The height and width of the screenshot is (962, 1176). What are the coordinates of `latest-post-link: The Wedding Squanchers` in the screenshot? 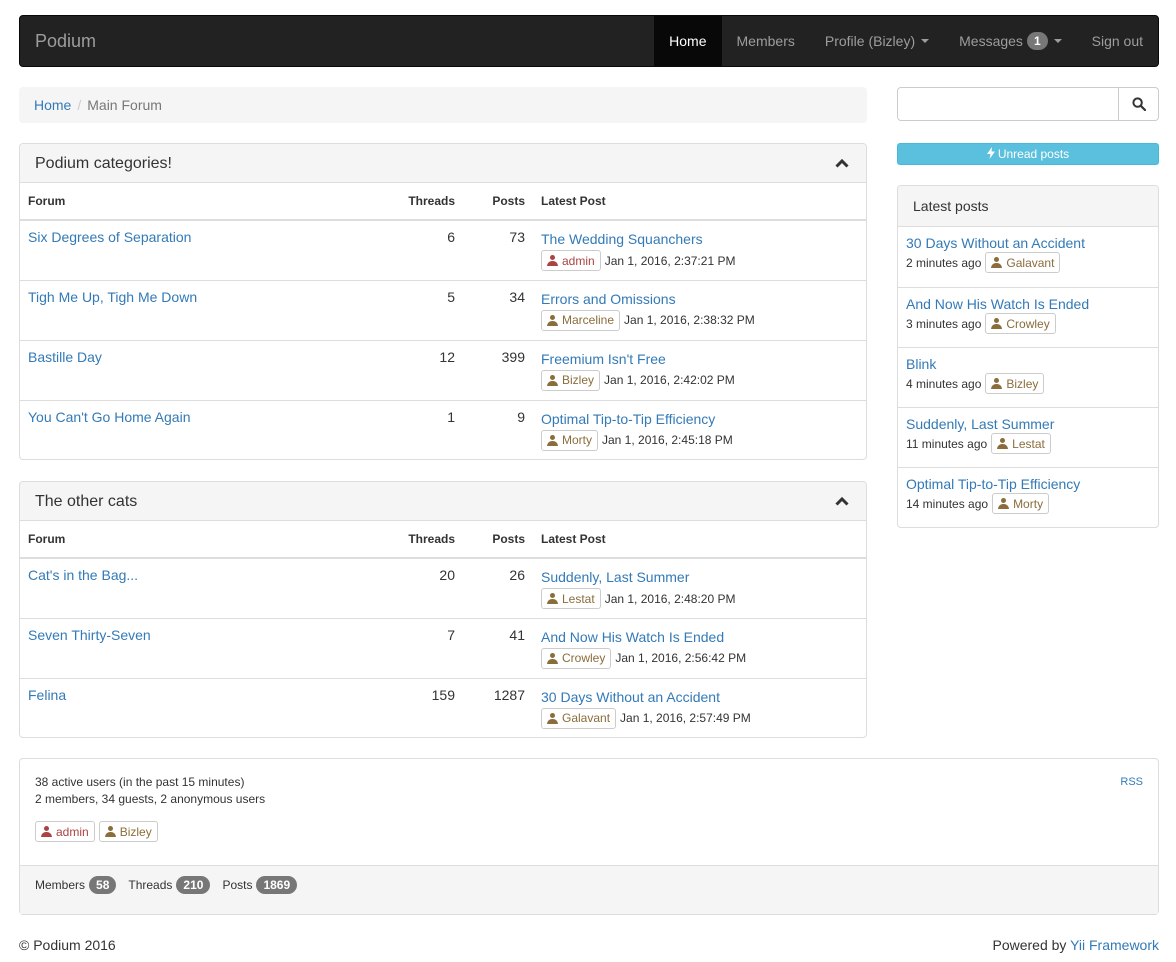 It's located at (699, 239).